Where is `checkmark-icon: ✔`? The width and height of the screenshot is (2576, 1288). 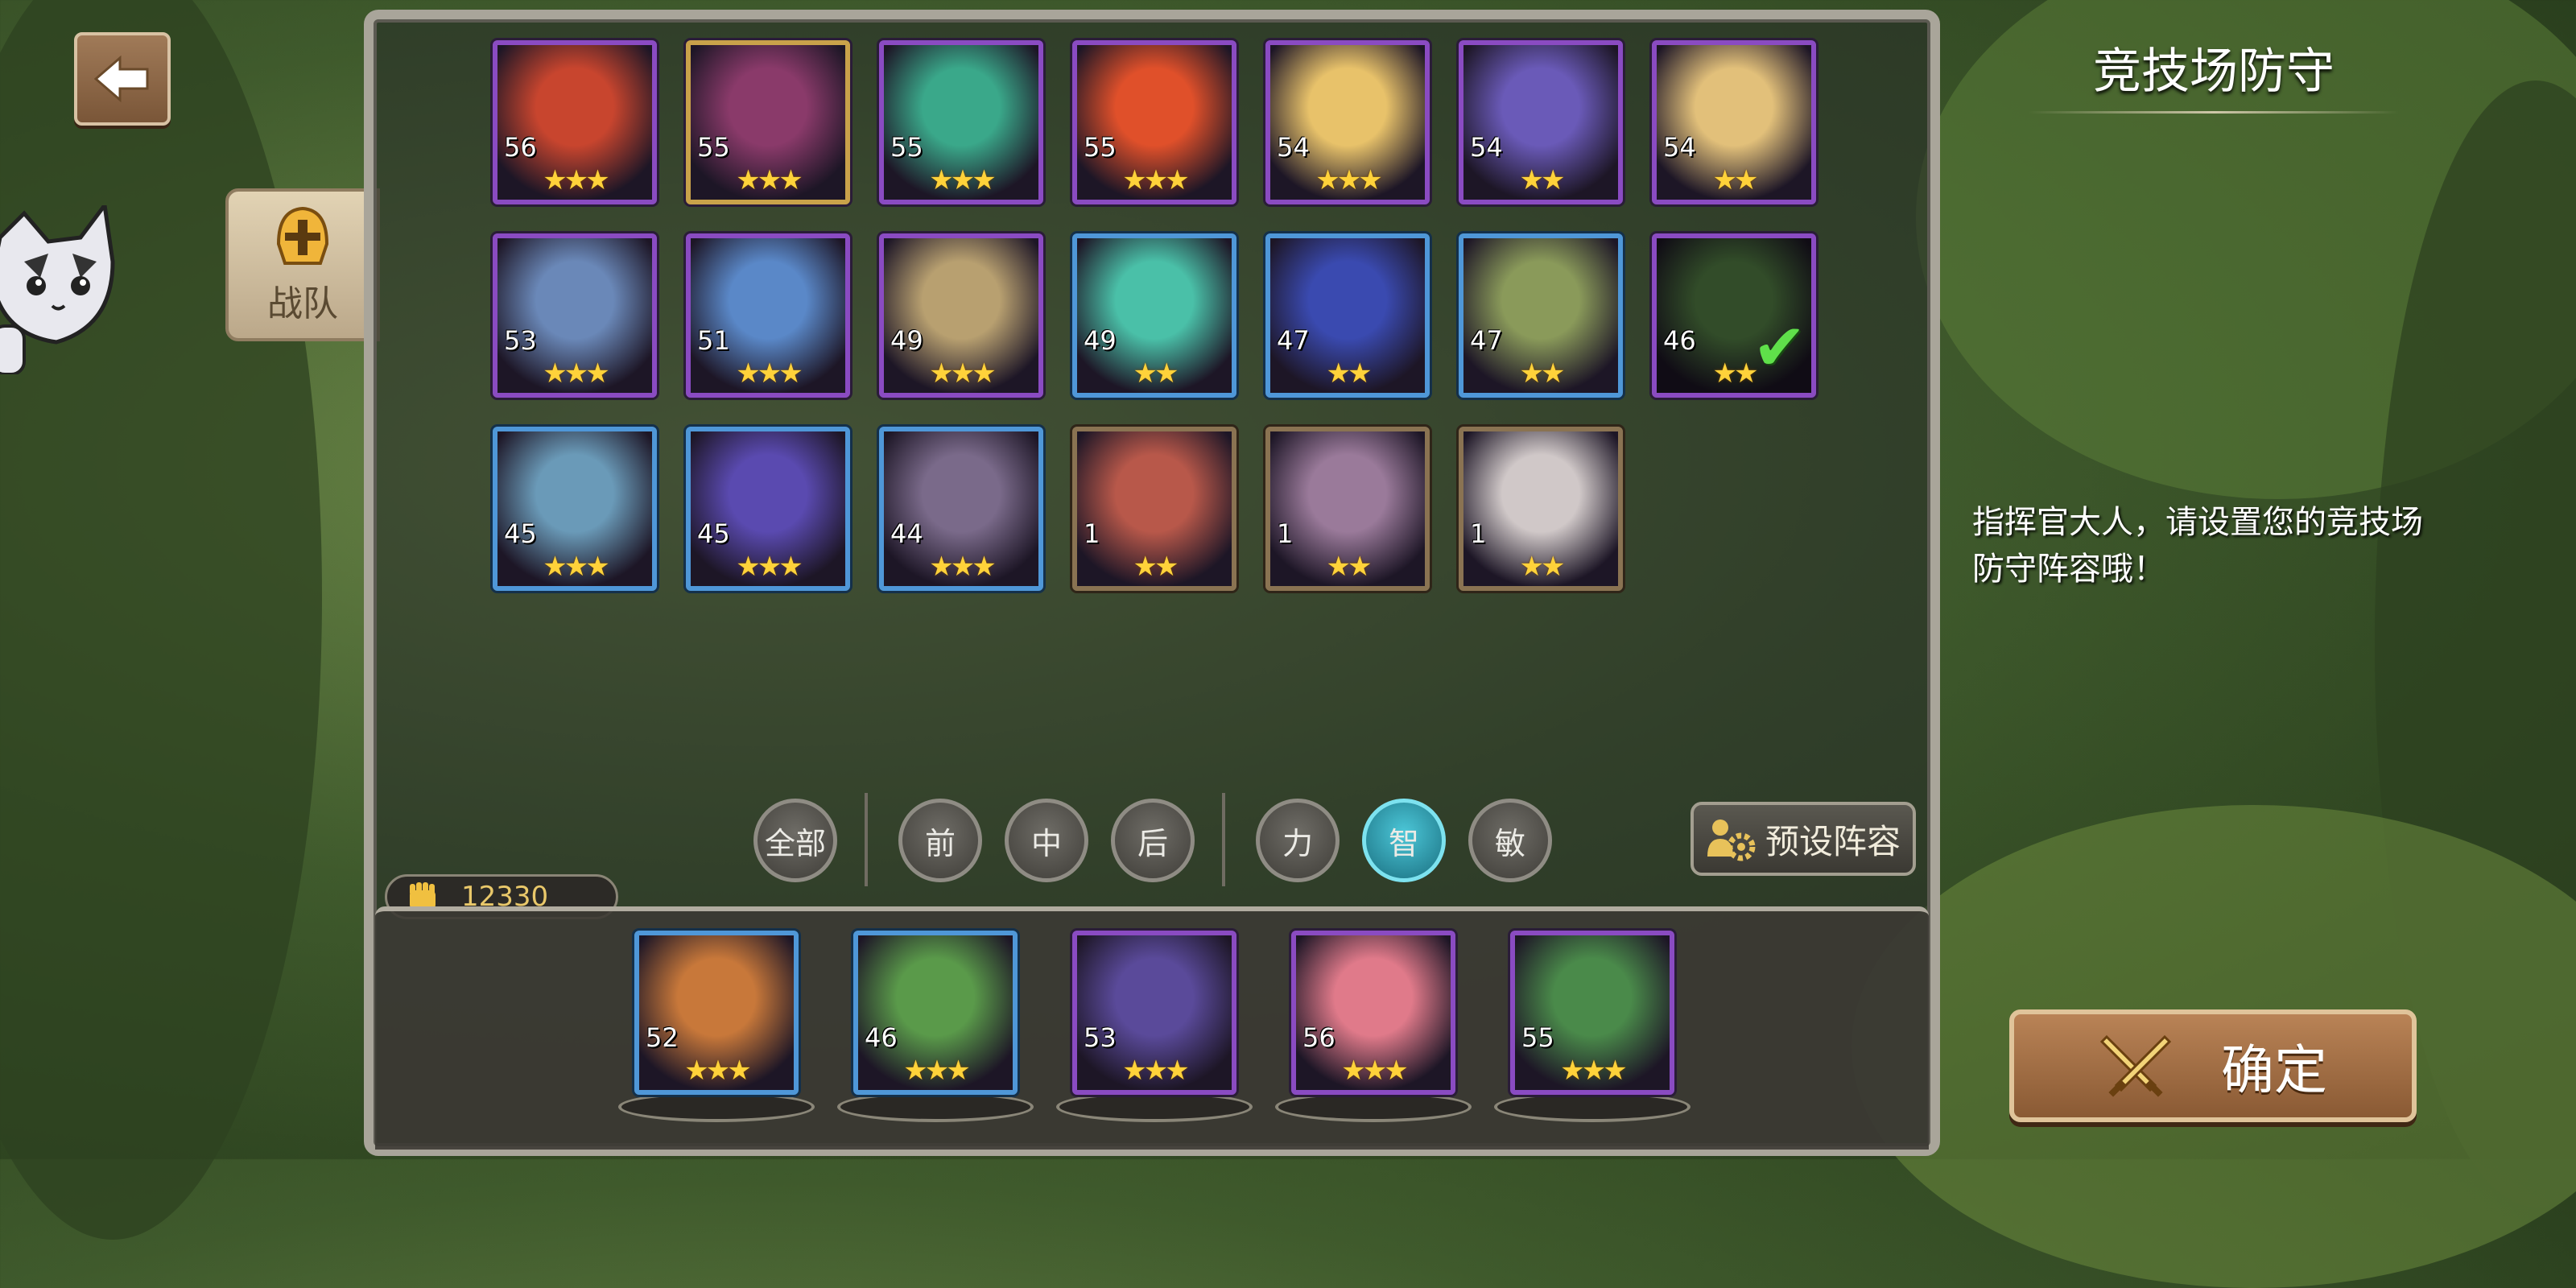
checkmark-icon: ✔ is located at coordinates (1779, 347).